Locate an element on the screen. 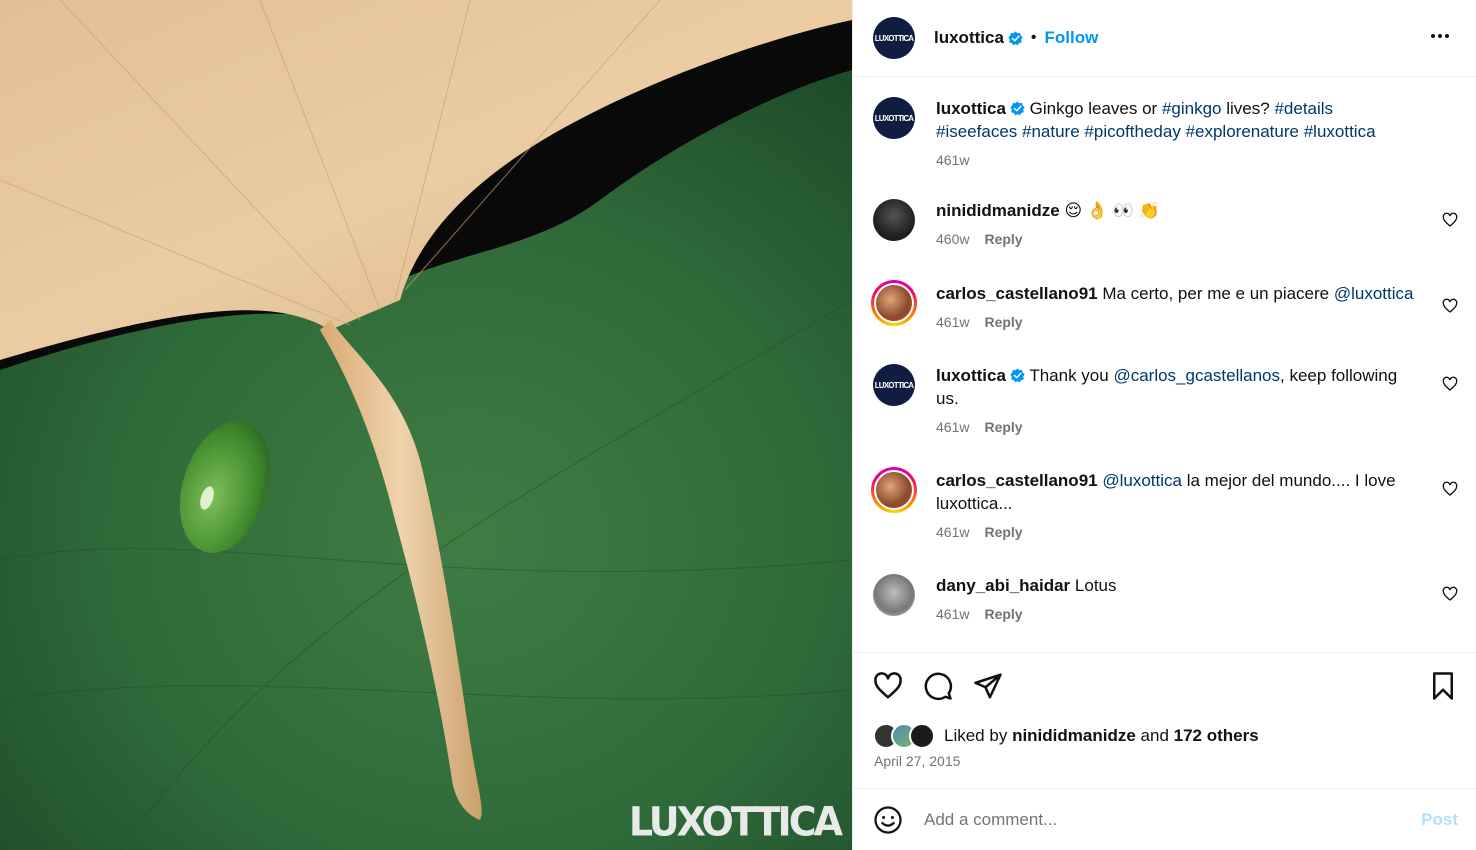  post-comment-button: Post is located at coordinates (1439, 820).